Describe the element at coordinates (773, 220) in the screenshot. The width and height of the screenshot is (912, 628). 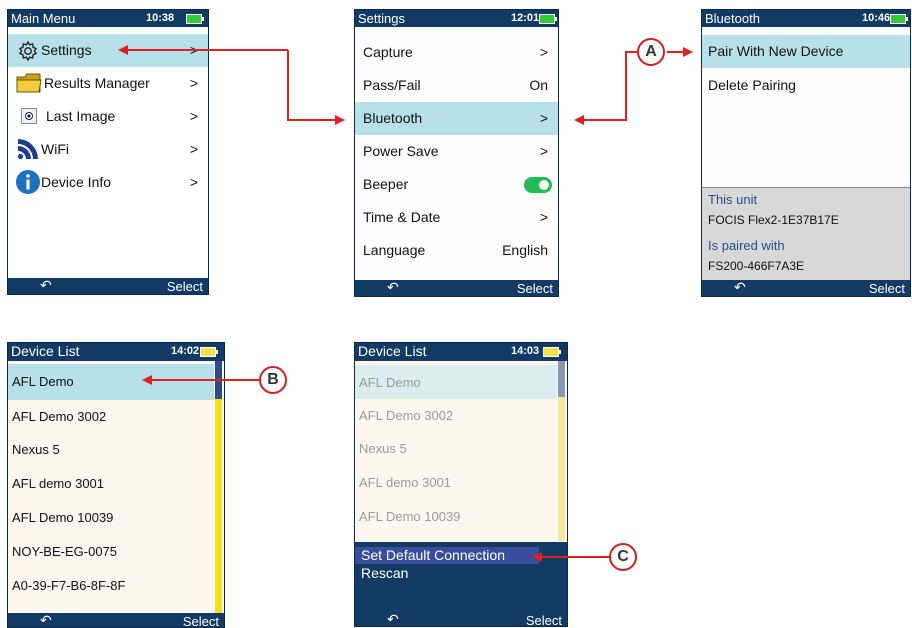
I see `this-unit-value: FOCIS Flex2-1E37B17E` at that location.